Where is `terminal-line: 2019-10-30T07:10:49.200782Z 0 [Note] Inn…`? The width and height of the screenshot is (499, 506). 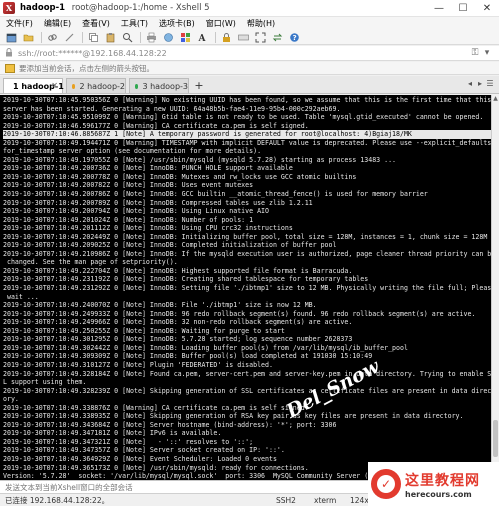
terminal-line: 2019-10-30T07:10:49.200782Z 0 [Note] Inn… is located at coordinates (128, 185).